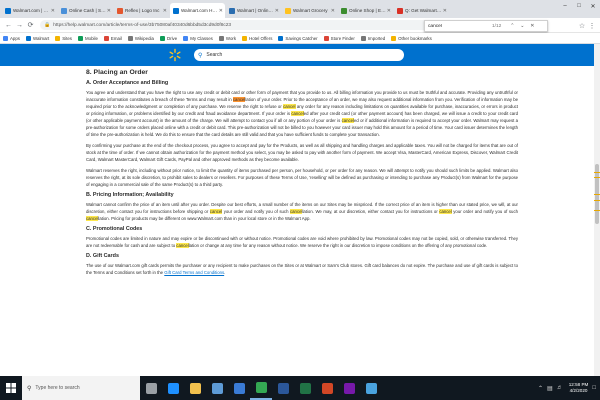  What do you see at coordinates (411, 38) in the screenshot?
I see `bookmark-item: Other bookmarks` at bounding box center [411, 38].